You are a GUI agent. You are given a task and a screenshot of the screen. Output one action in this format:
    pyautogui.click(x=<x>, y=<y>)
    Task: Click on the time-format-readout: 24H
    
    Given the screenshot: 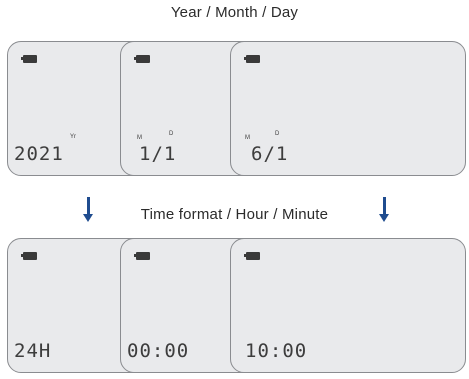 What is the action you would take?
    pyautogui.click(x=33, y=351)
    